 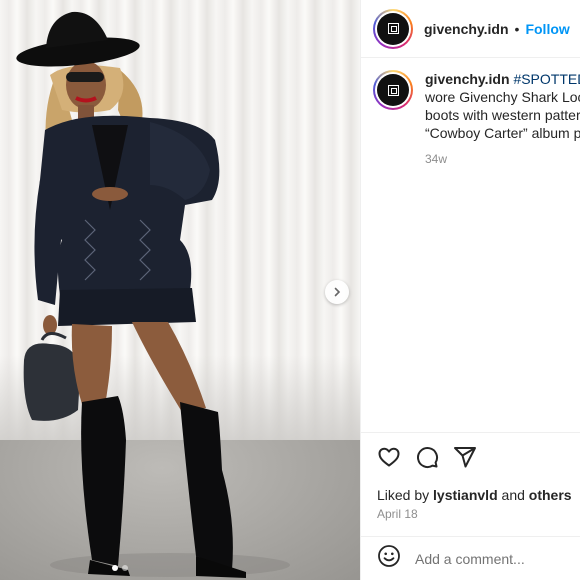 I want to click on profile-avatar, so click(x=393, y=28).